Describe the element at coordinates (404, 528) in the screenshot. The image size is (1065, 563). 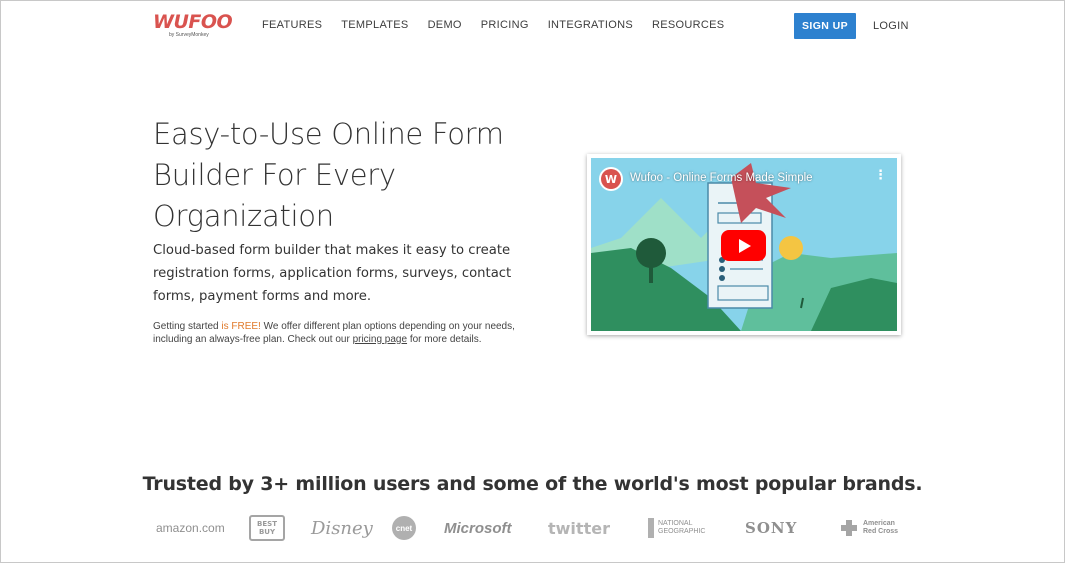
I see `cnet-logo: cnet` at that location.